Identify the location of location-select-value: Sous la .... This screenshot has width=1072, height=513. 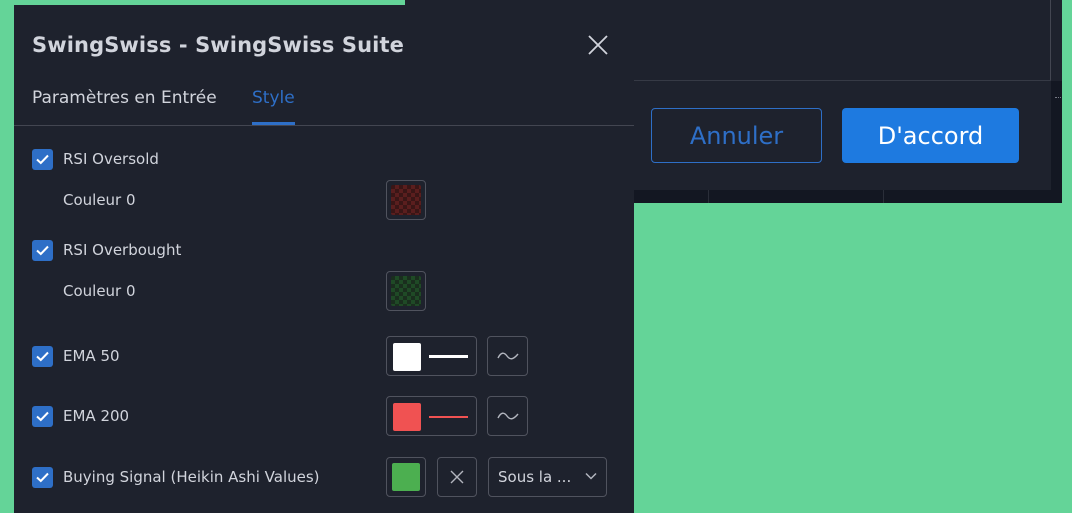
(535, 477).